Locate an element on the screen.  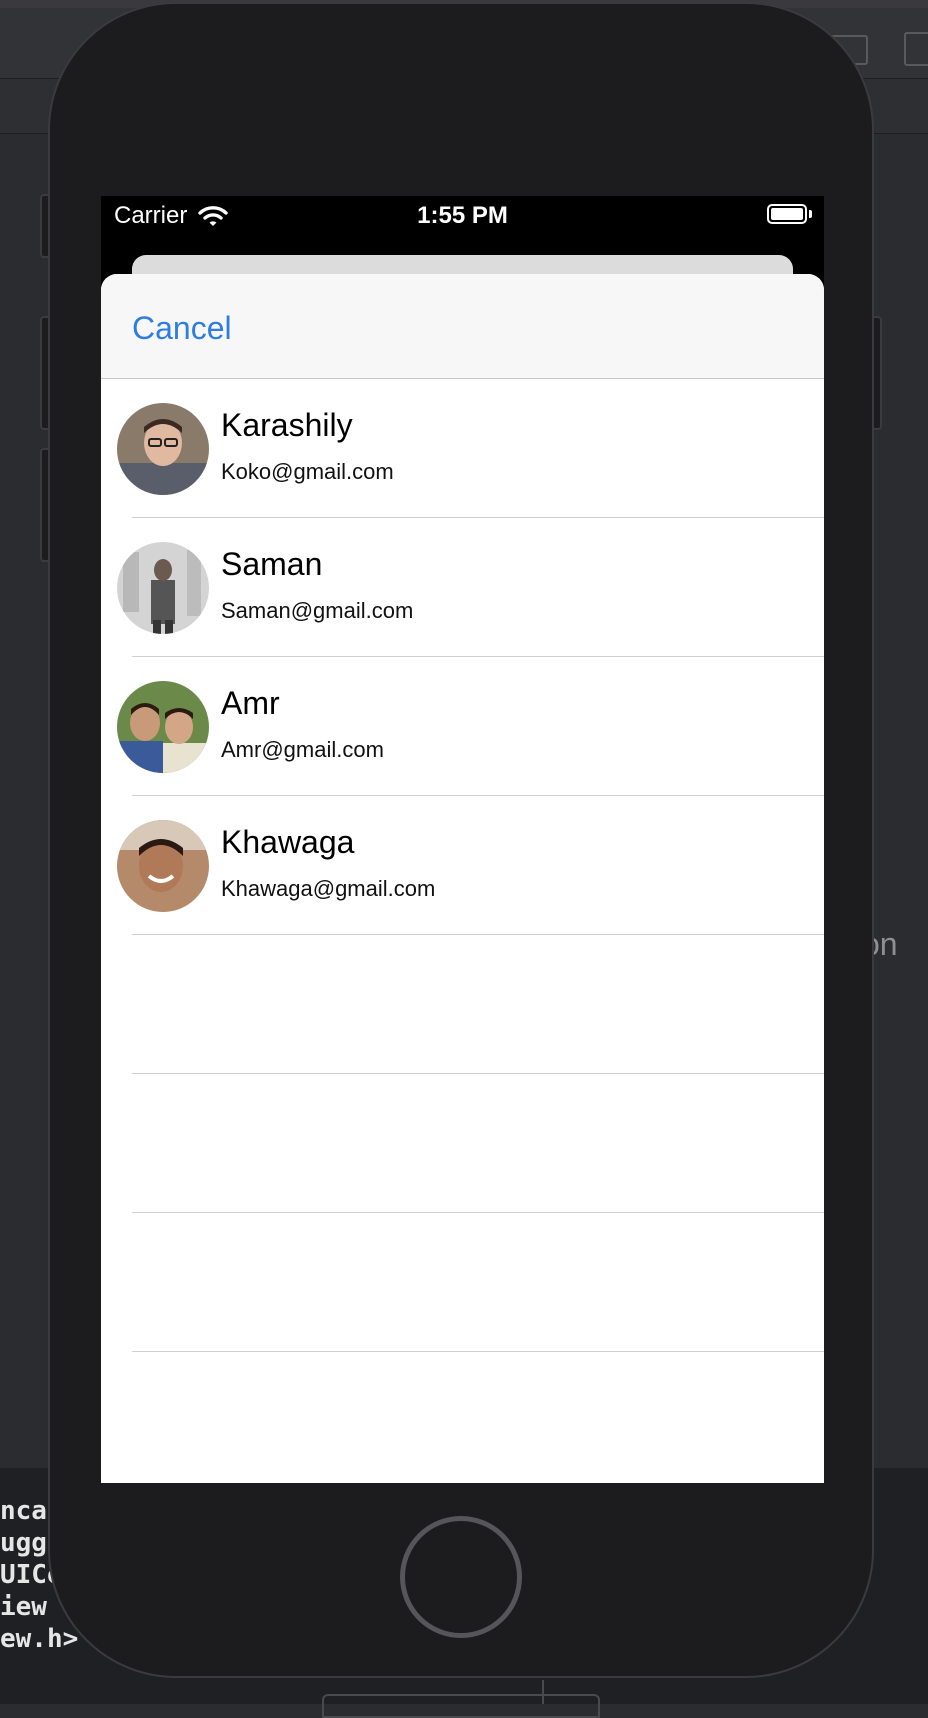
status-time: 1:55 PM is located at coordinates (462, 215).